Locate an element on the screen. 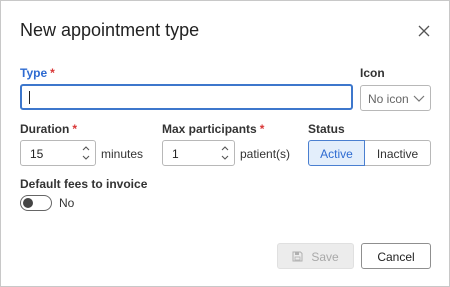  save-button: Save is located at coordinates (315, 256).